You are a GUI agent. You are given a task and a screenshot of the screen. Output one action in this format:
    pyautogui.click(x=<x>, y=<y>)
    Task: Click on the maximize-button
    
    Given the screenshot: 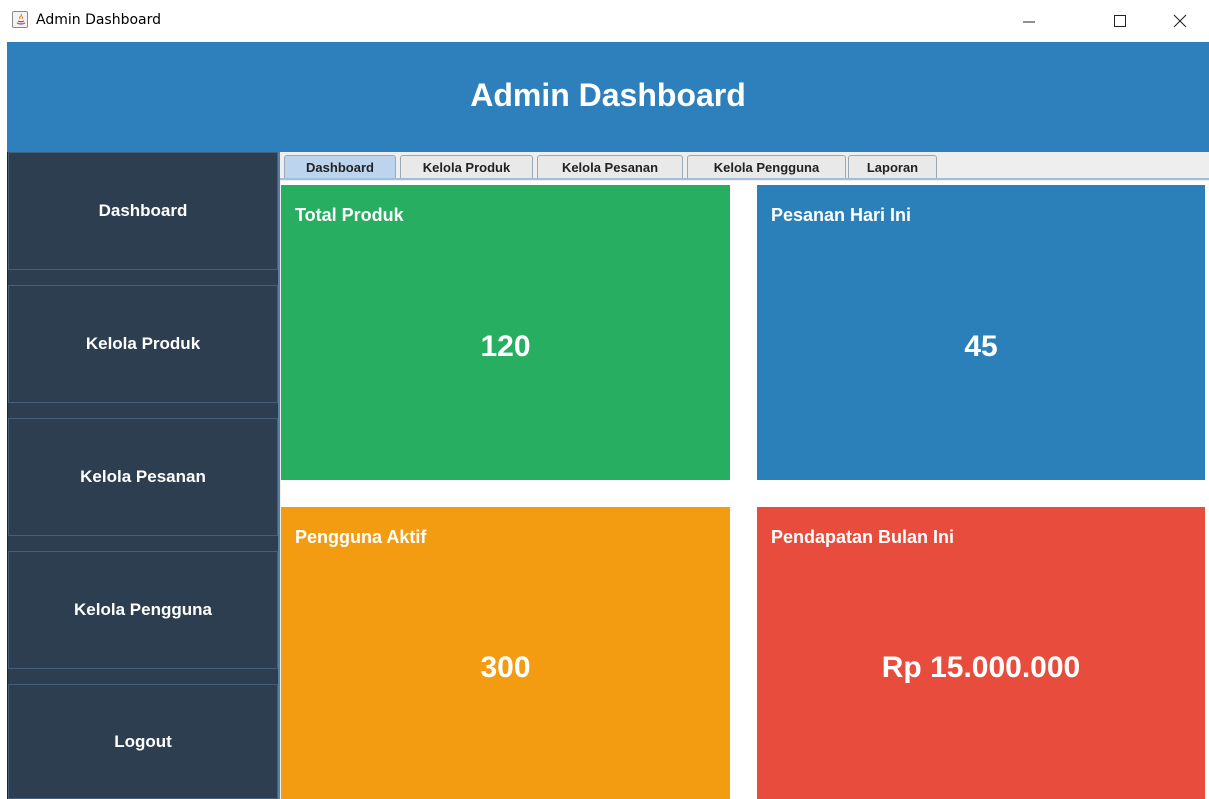 What is the action you would take?
    pyautogui.click(x=1120, y=21)
    